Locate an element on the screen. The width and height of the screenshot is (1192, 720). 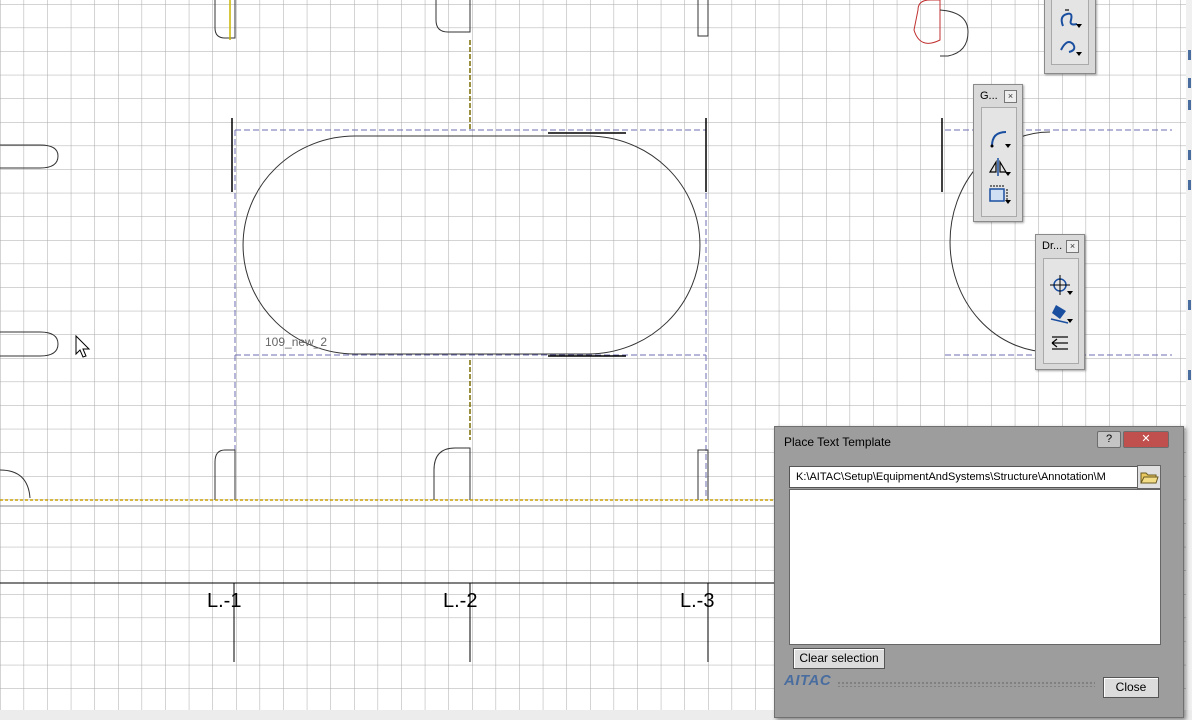
grid-label-1: L.-1 is located at coordinates (224, 601).